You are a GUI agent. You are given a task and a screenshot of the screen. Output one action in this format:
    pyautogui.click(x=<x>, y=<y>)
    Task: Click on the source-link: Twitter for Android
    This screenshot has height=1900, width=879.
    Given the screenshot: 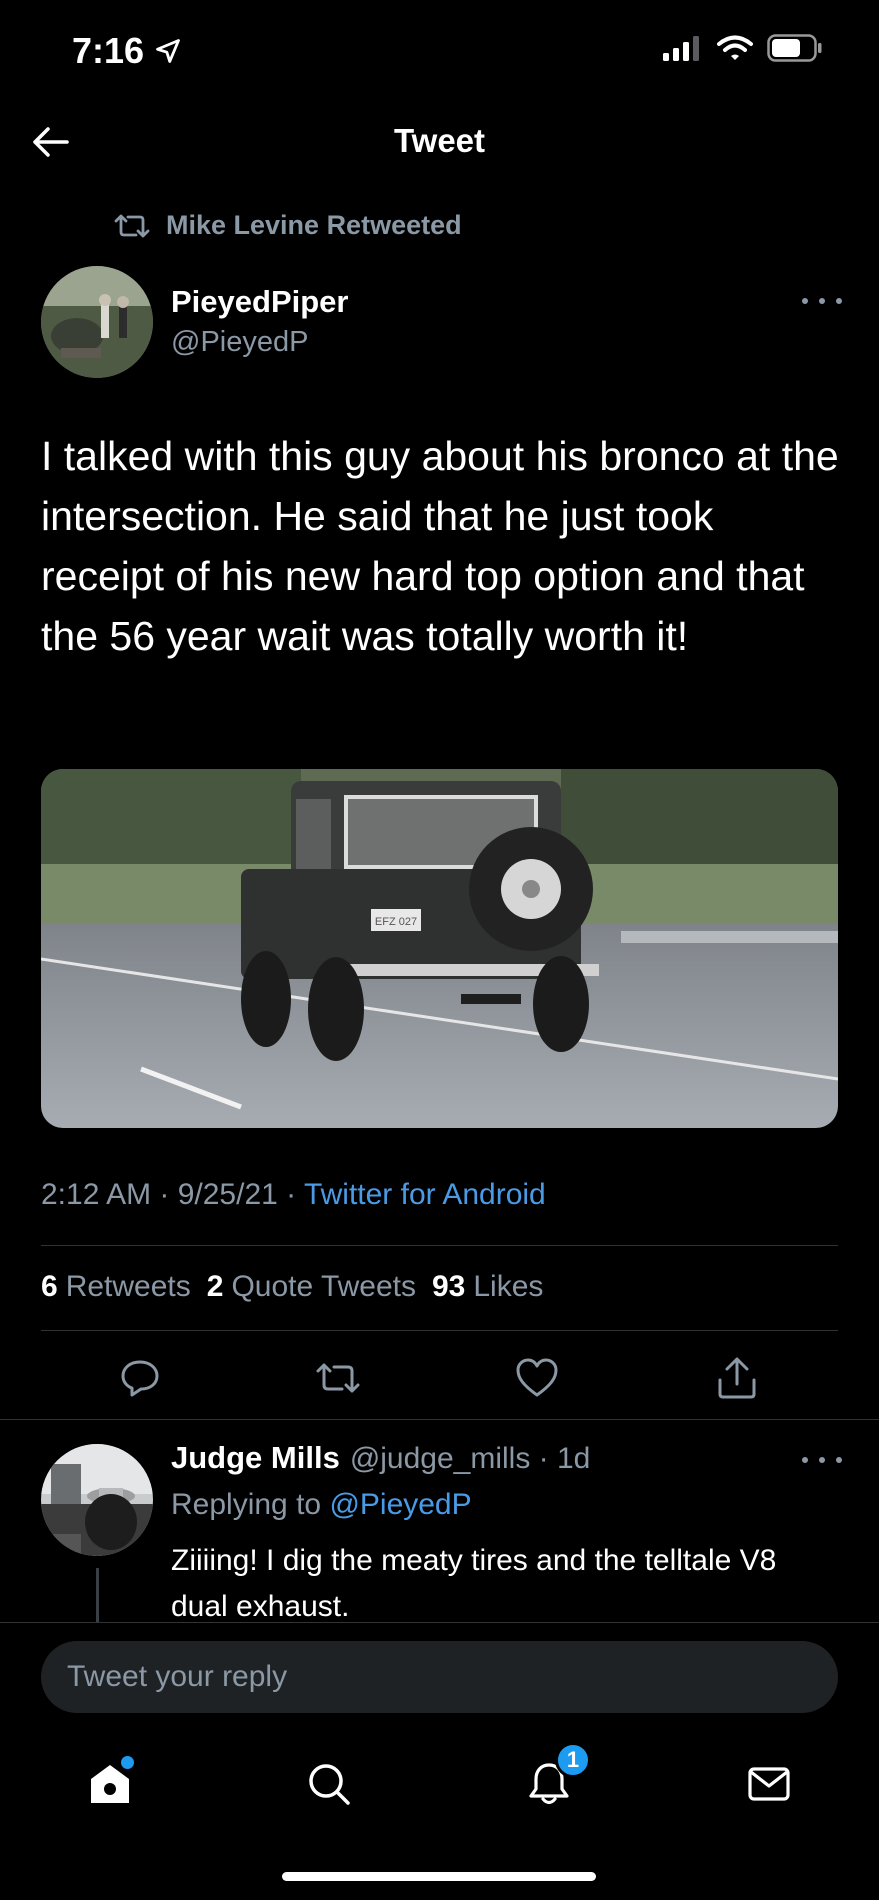 What is the action you would take?
    pyautogui.click(x=425, y=1194)
    